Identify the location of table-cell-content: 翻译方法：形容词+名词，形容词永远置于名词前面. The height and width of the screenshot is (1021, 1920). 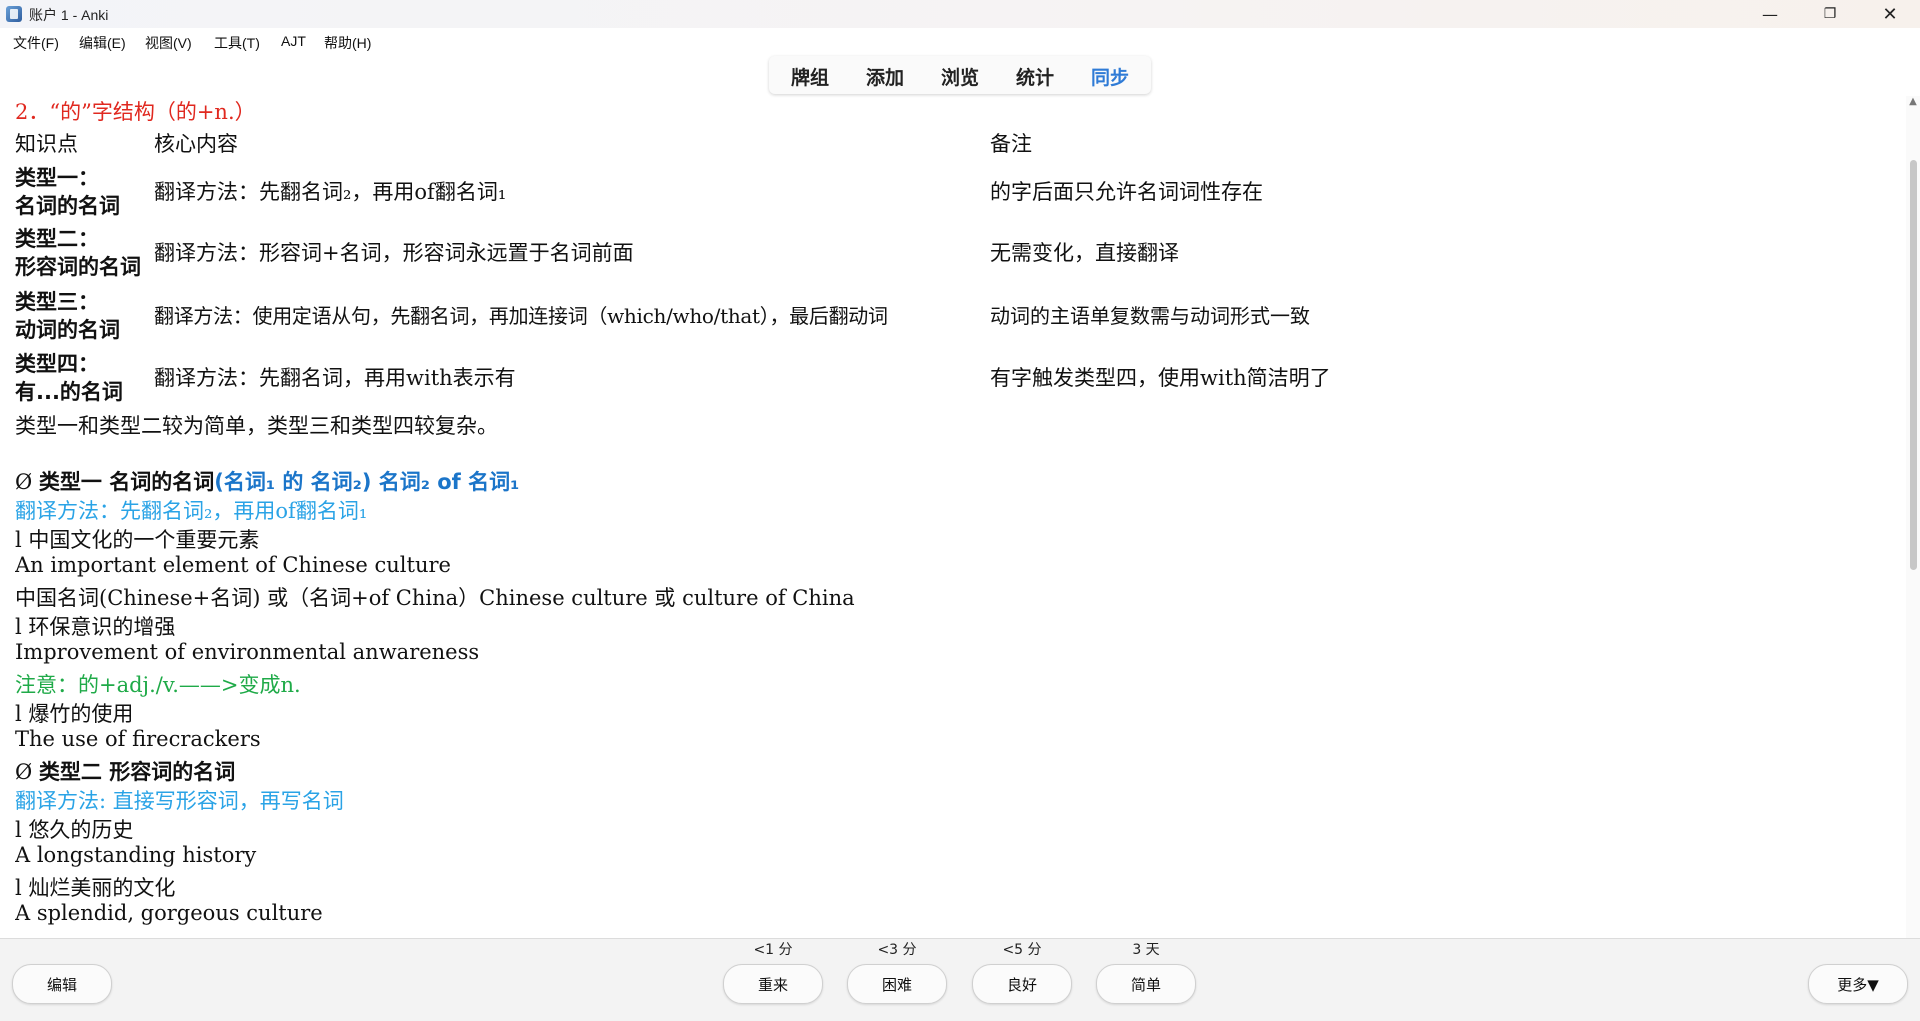
(394, 253).